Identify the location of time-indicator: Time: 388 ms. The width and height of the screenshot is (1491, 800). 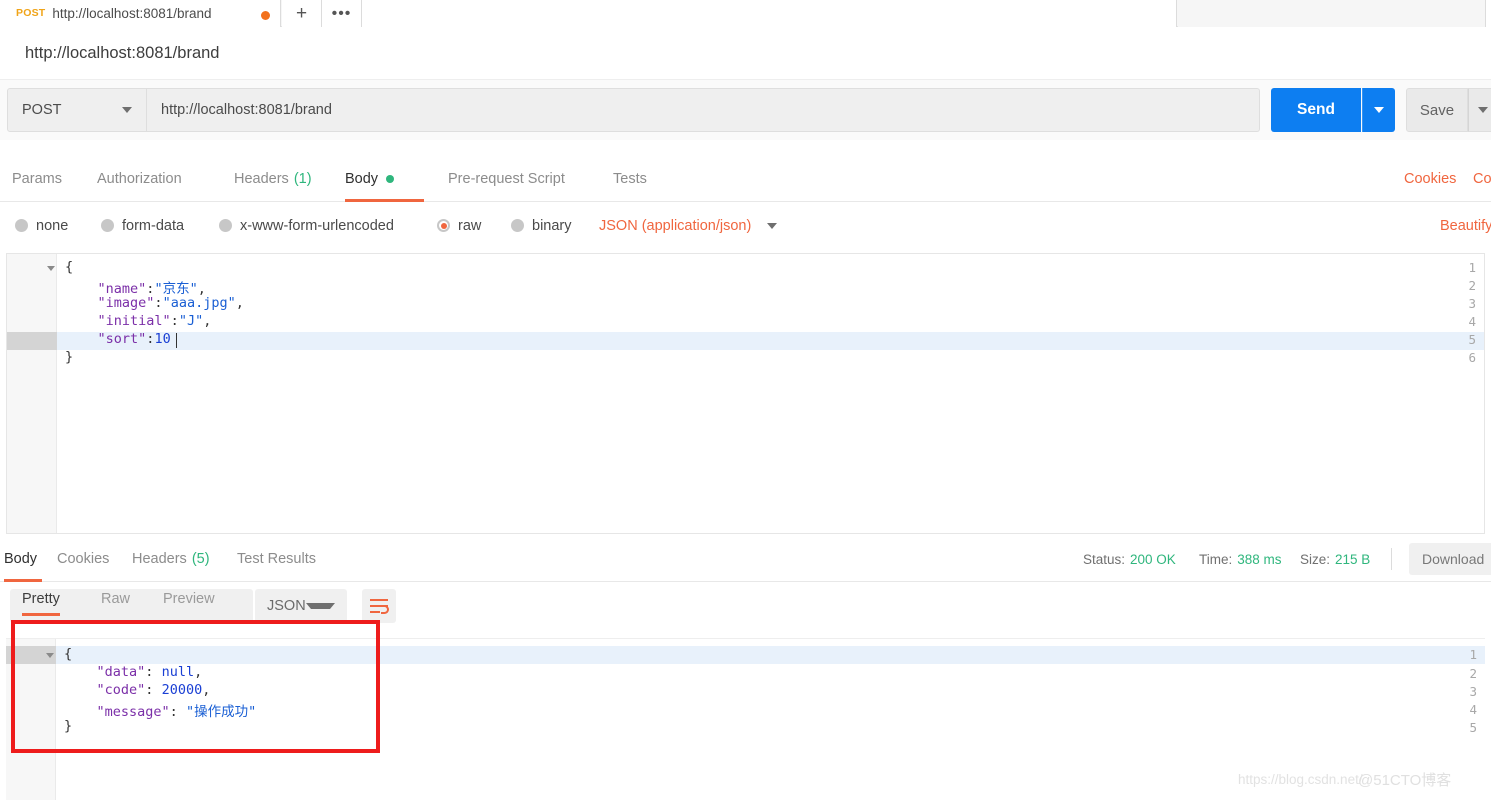
(1240, 559).